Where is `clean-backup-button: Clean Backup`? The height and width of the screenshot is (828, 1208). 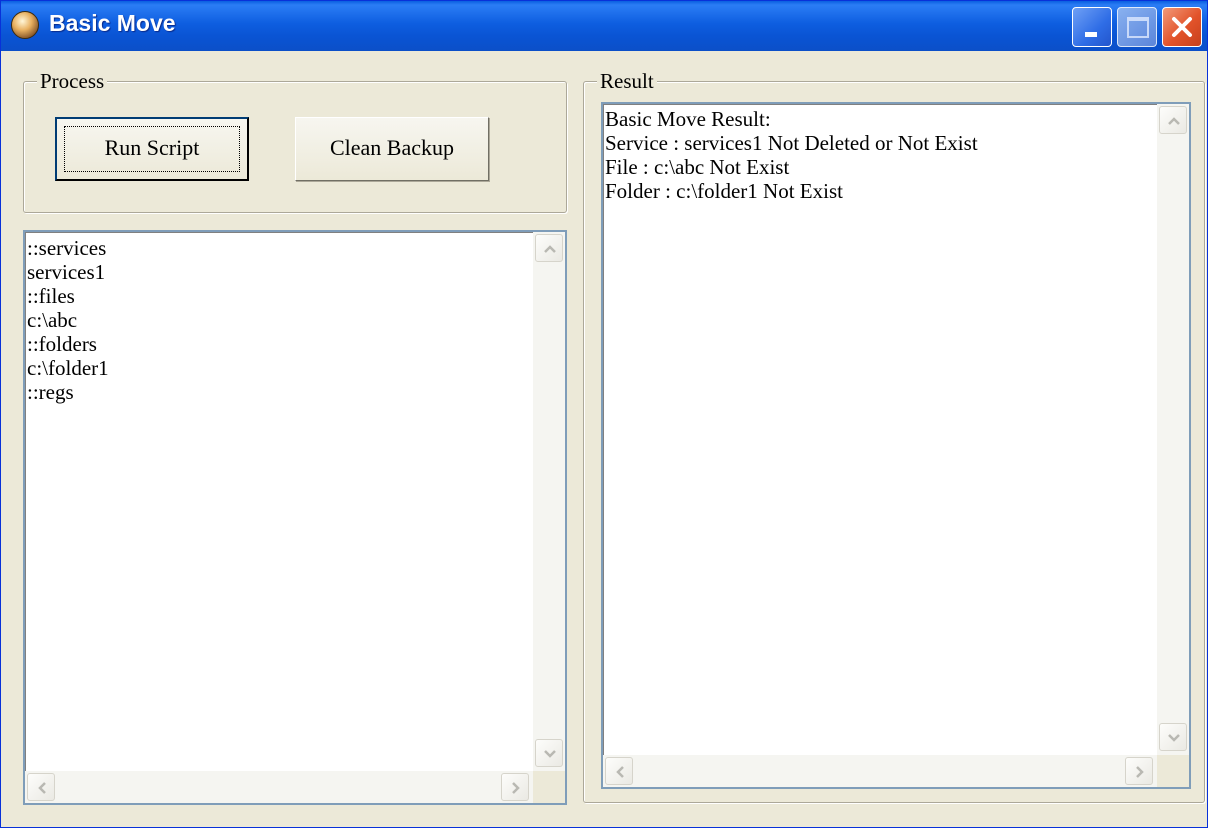 clean-backup-button: Clean Backup is located at coordinates (392, 149).